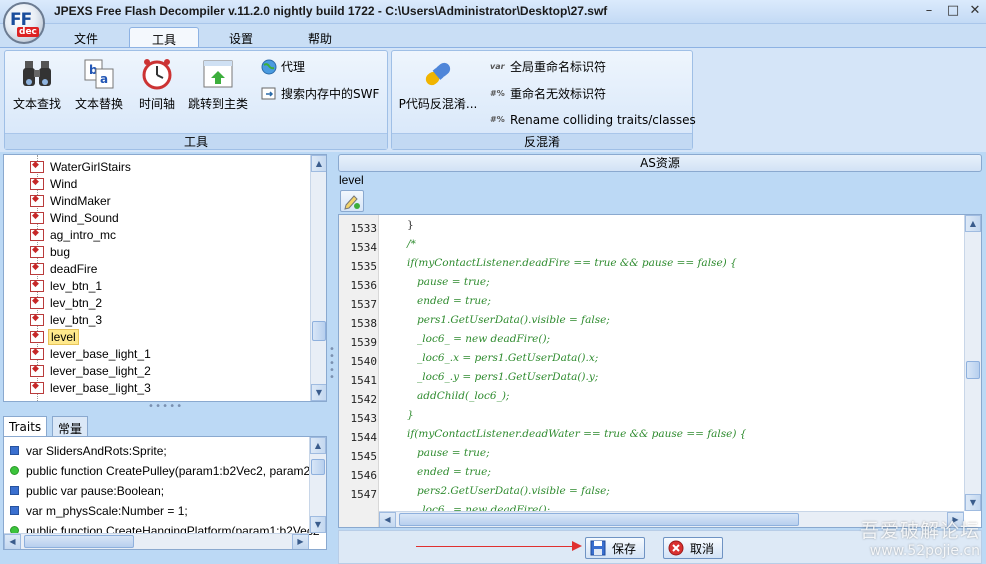 This screenshot has height=564, width=986. What do you see at coordinates (498, 320) in the screenshot?
I see `code-line: pers1.GetUserData().visible = false;` at bounding box center [498, 320].